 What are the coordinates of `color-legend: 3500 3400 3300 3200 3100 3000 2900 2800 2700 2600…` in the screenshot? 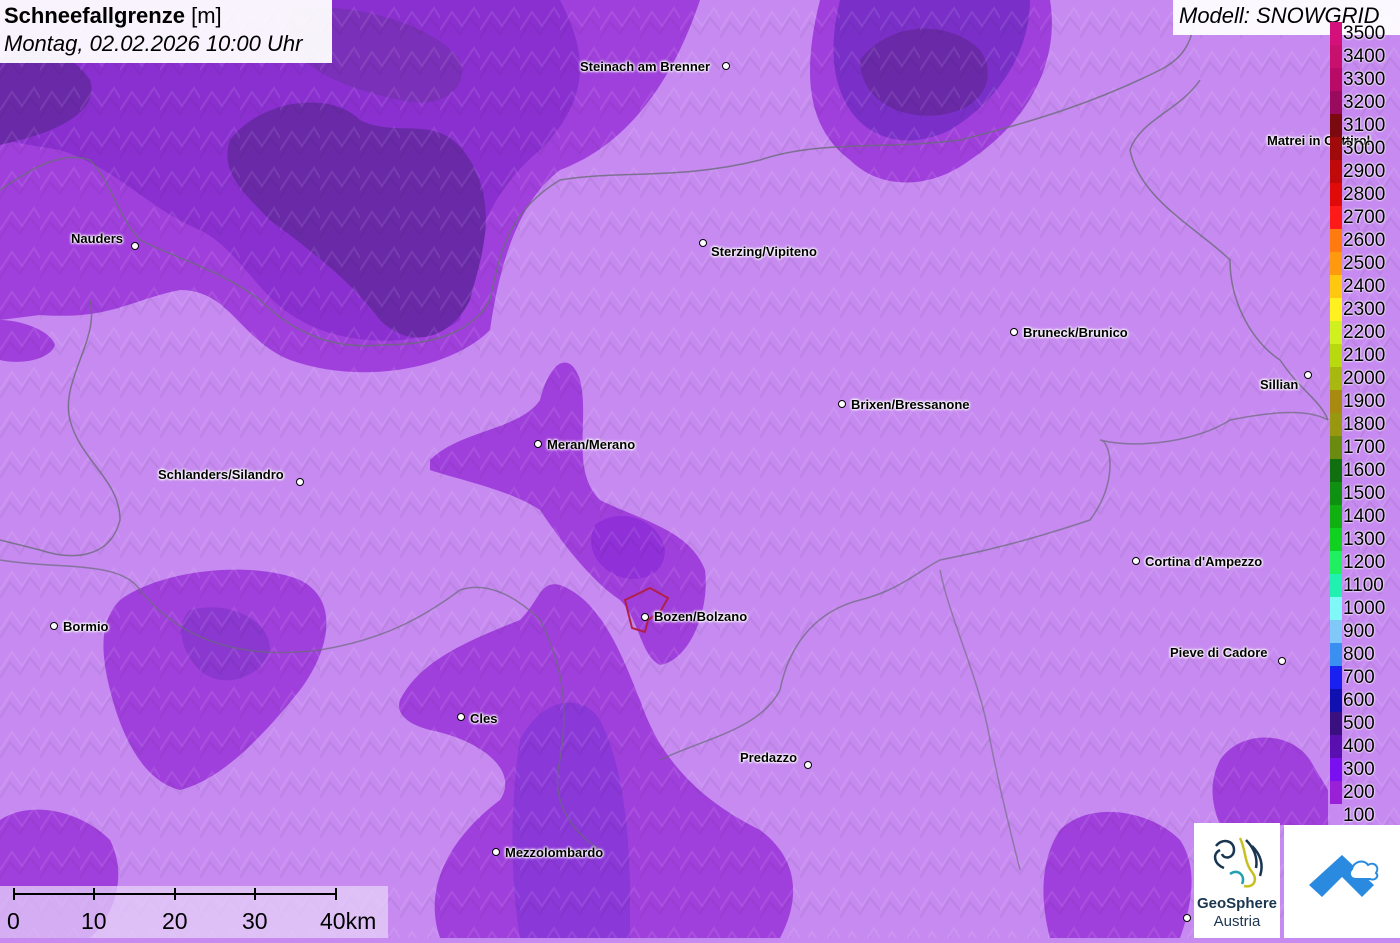 It's located at (1364, 424).